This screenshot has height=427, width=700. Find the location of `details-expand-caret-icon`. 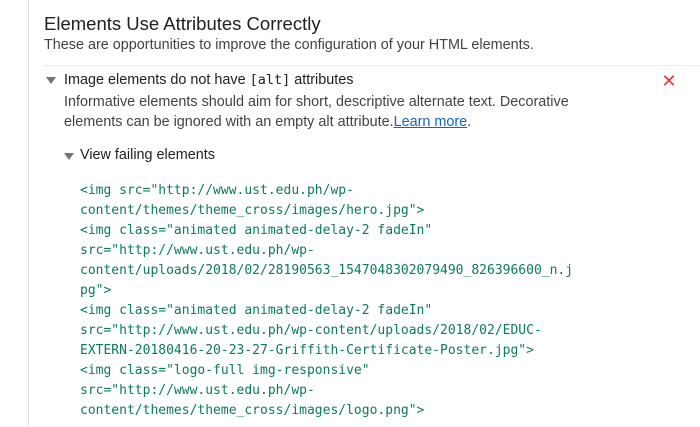

details-expand-caret-icon is located at coordinates (69, 156).